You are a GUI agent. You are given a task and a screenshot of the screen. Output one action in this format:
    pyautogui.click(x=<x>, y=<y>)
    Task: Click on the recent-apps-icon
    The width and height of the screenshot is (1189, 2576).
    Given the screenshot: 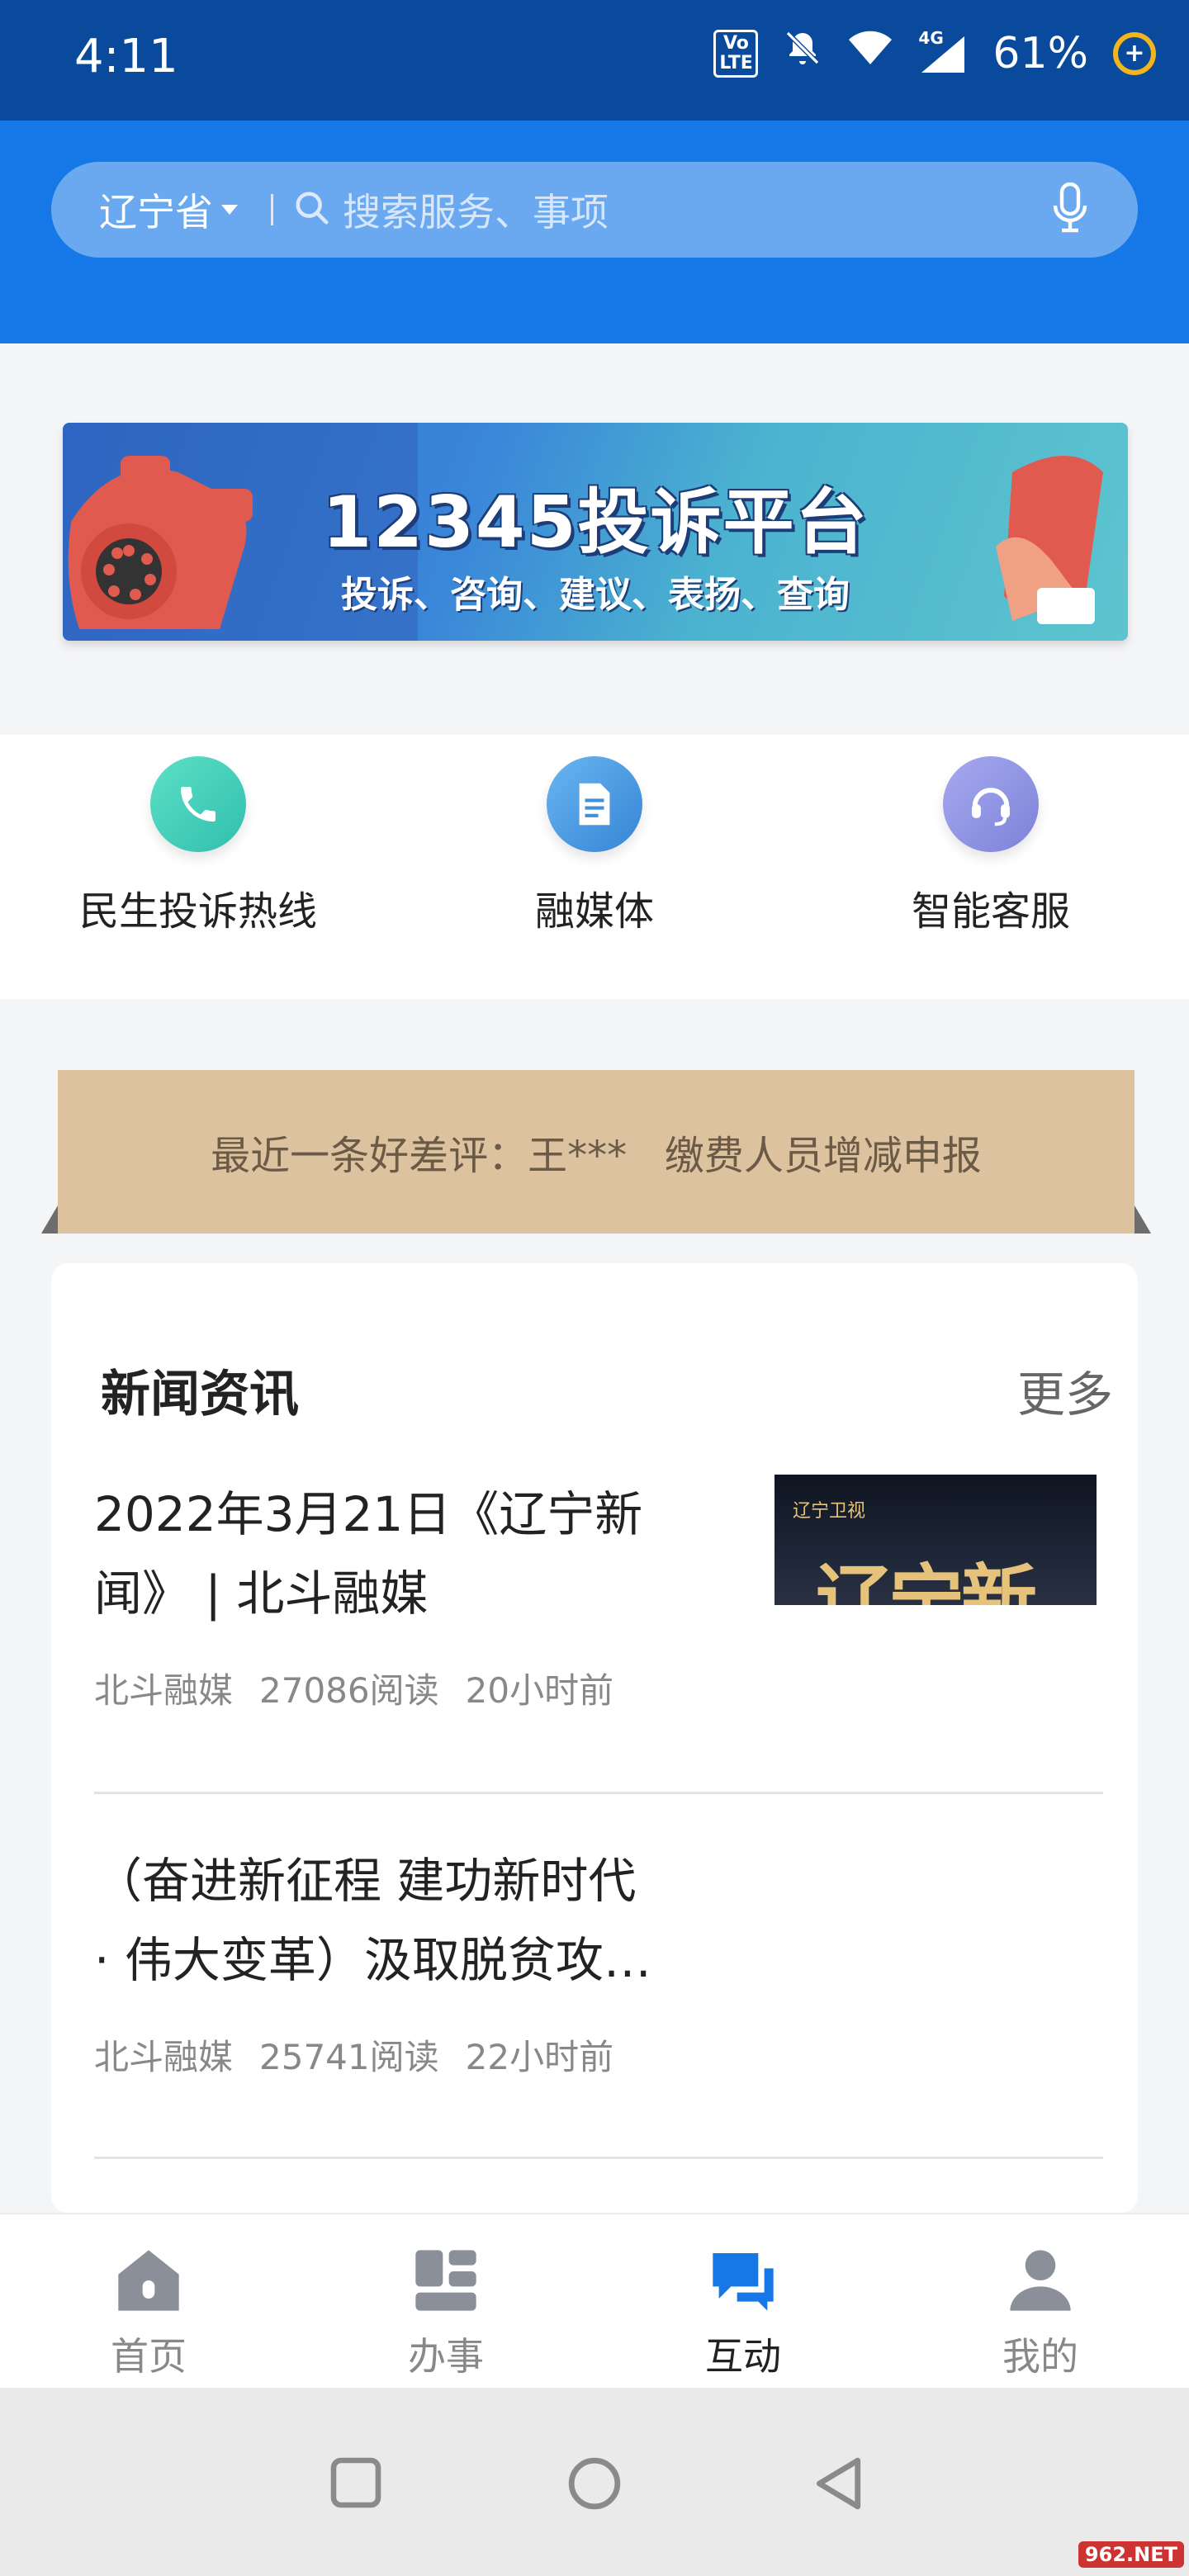 What is the action you would take?
    pyautogui.click(x=356, y=2482)
    